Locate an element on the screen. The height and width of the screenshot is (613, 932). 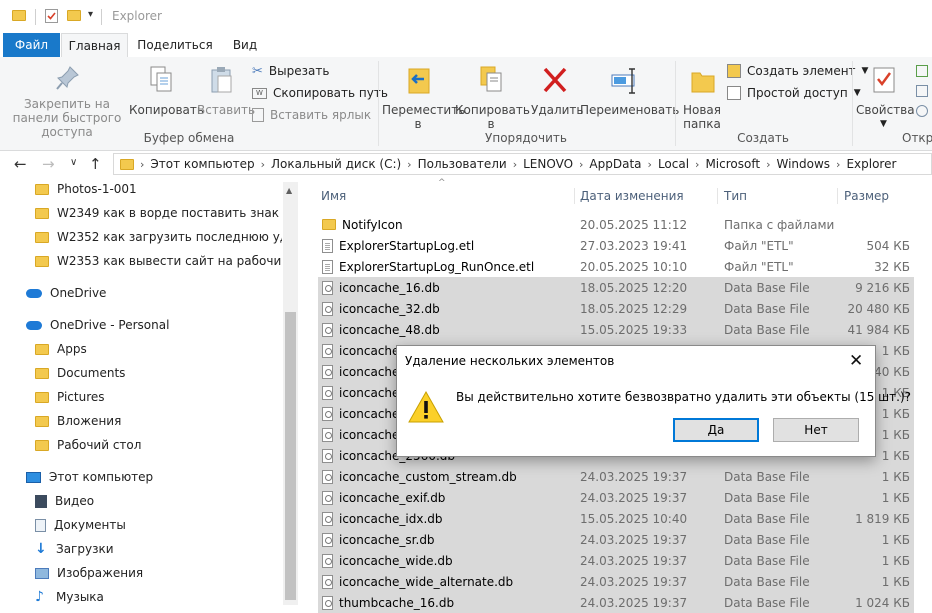
breadcrumb-explorer: Explorer is located at coordinates (871, 164).